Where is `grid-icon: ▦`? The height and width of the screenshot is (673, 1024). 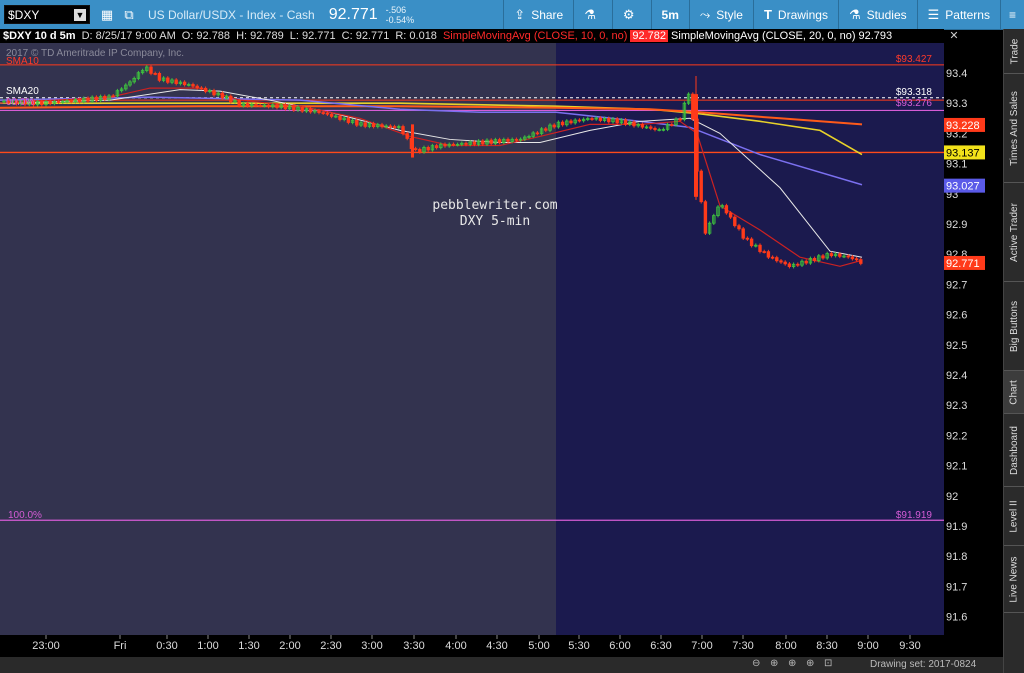 grid-icon: ▦ is located at coordinates (107, 15).